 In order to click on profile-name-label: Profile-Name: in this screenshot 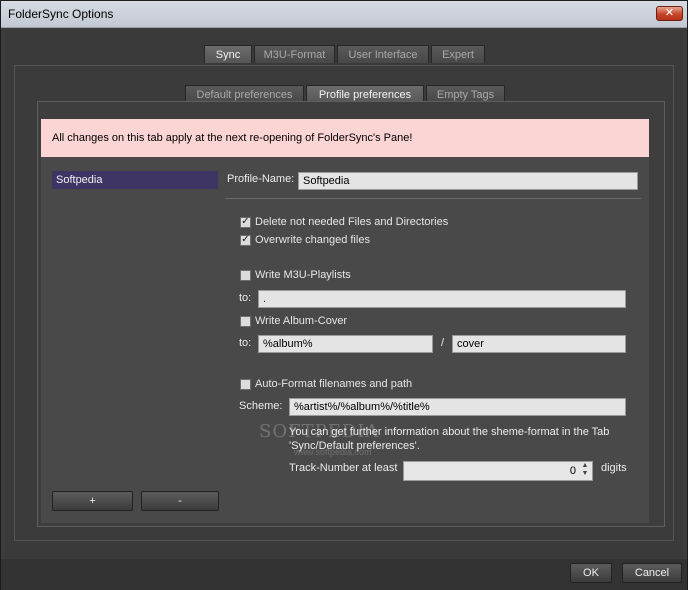, I will do `click(261, 179)`.